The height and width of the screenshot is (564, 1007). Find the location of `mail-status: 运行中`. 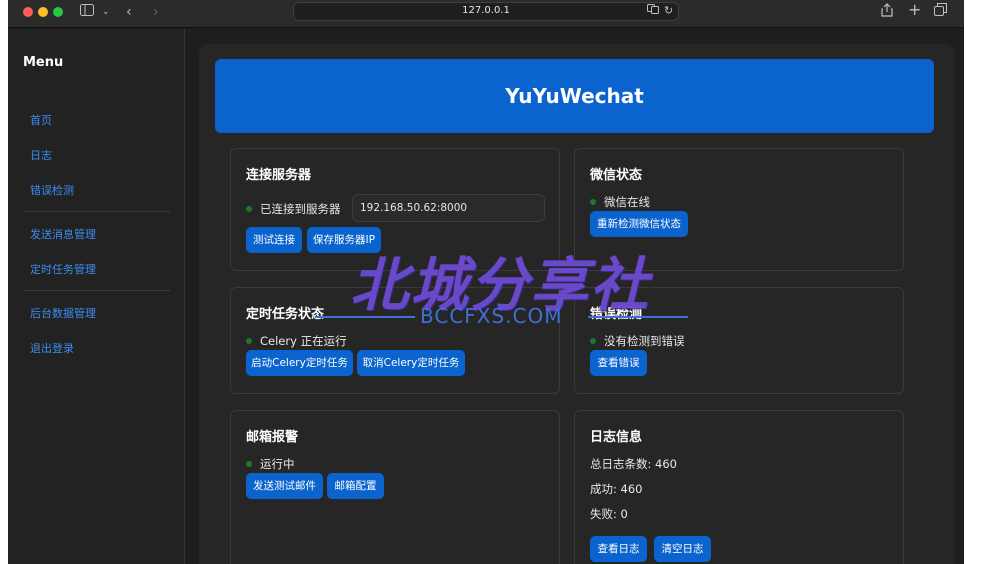

mail-status: 运行中 is located at coordinates (270, 464).